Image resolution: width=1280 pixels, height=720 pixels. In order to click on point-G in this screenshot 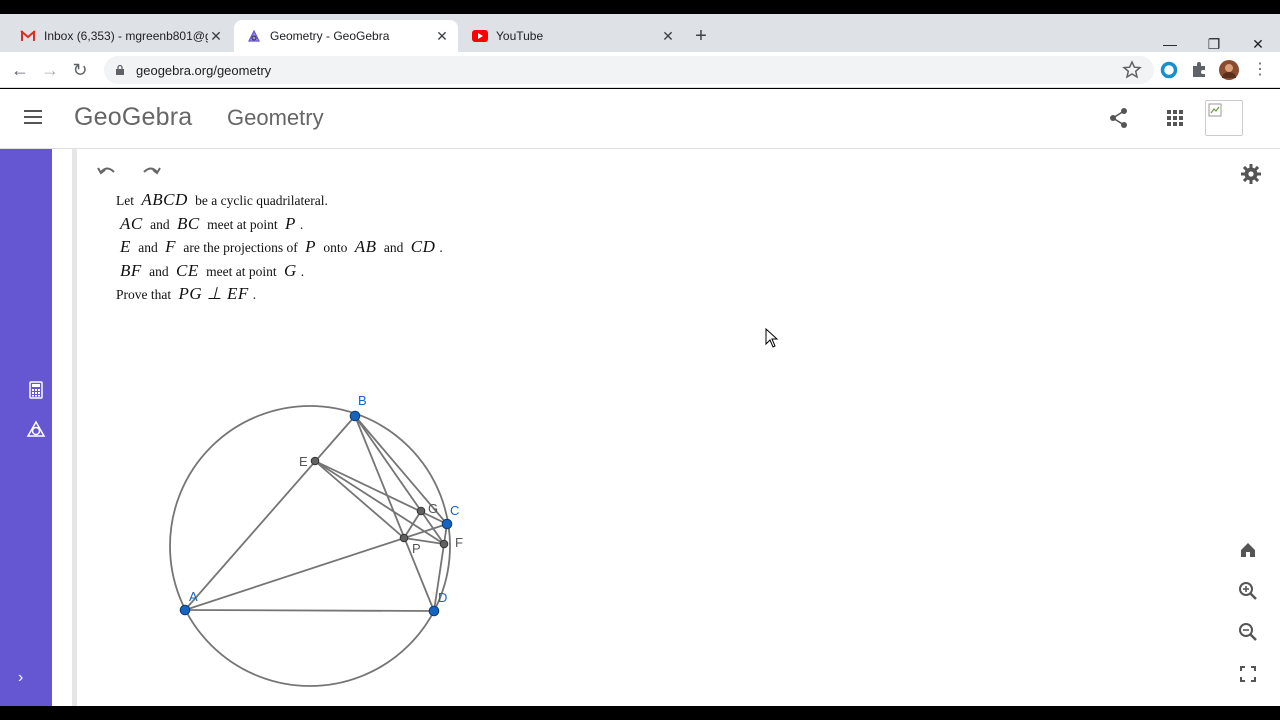, I will do `click(421, 511)`.